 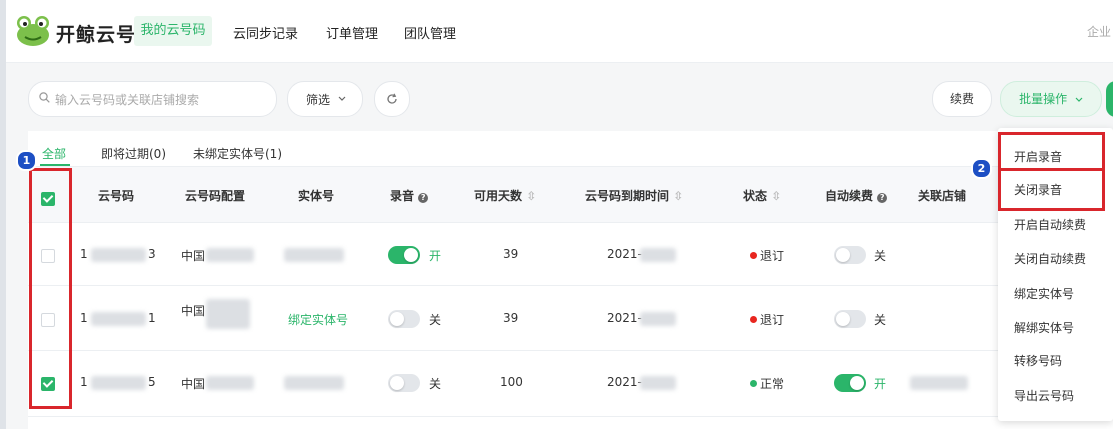 What do you see at coordinates (50, 288) in the screenshot?
I see `highlight-checkbox-column` at bounding box center [50, 288].